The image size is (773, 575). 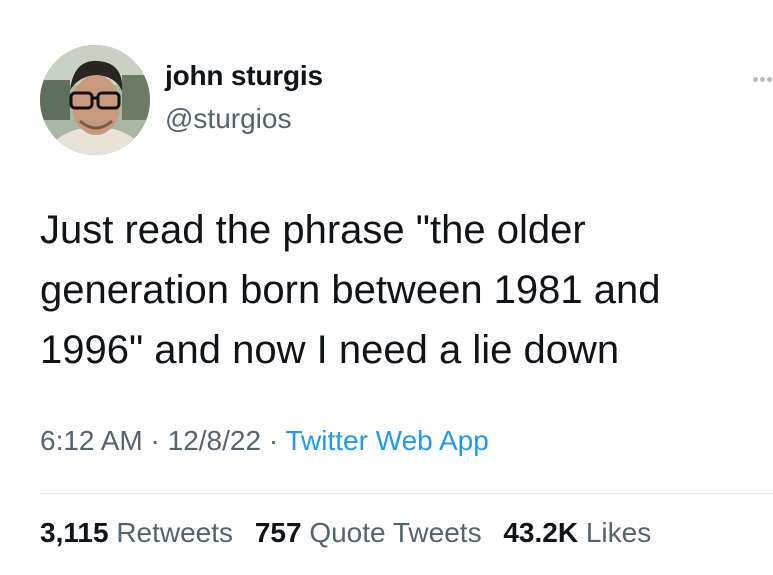 What do you see at coordinates (330, 350) in the screenshot?
I see `tweet-text-line: 1996" and now I need a lie down` at bounding box center [330, 350].